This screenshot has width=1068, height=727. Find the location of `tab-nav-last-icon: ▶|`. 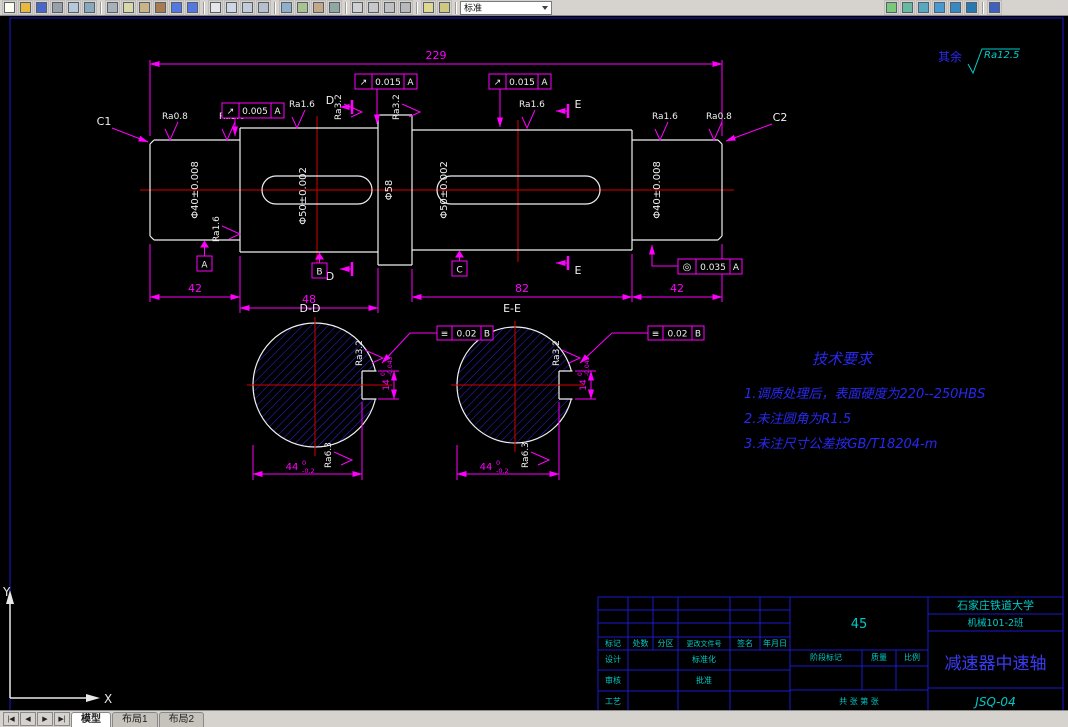

tab-nav-last-icon: ▶| is located at coordinates (62, 719).